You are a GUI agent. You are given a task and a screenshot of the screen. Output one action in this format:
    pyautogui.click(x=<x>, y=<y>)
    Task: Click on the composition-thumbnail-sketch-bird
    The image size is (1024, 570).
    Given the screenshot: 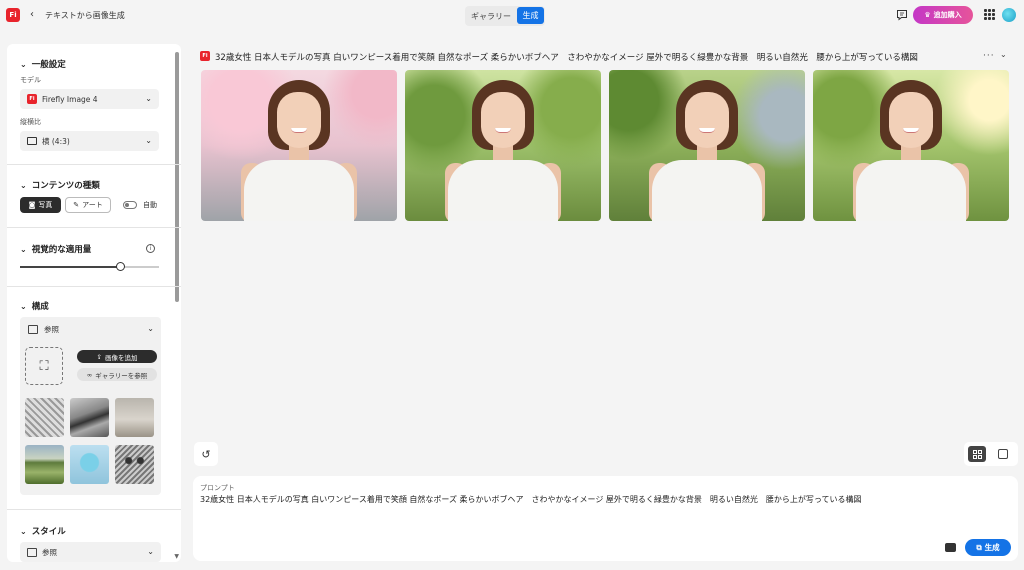 What is the action you would take?
    pyautogui.click(x=44, y=417)
    